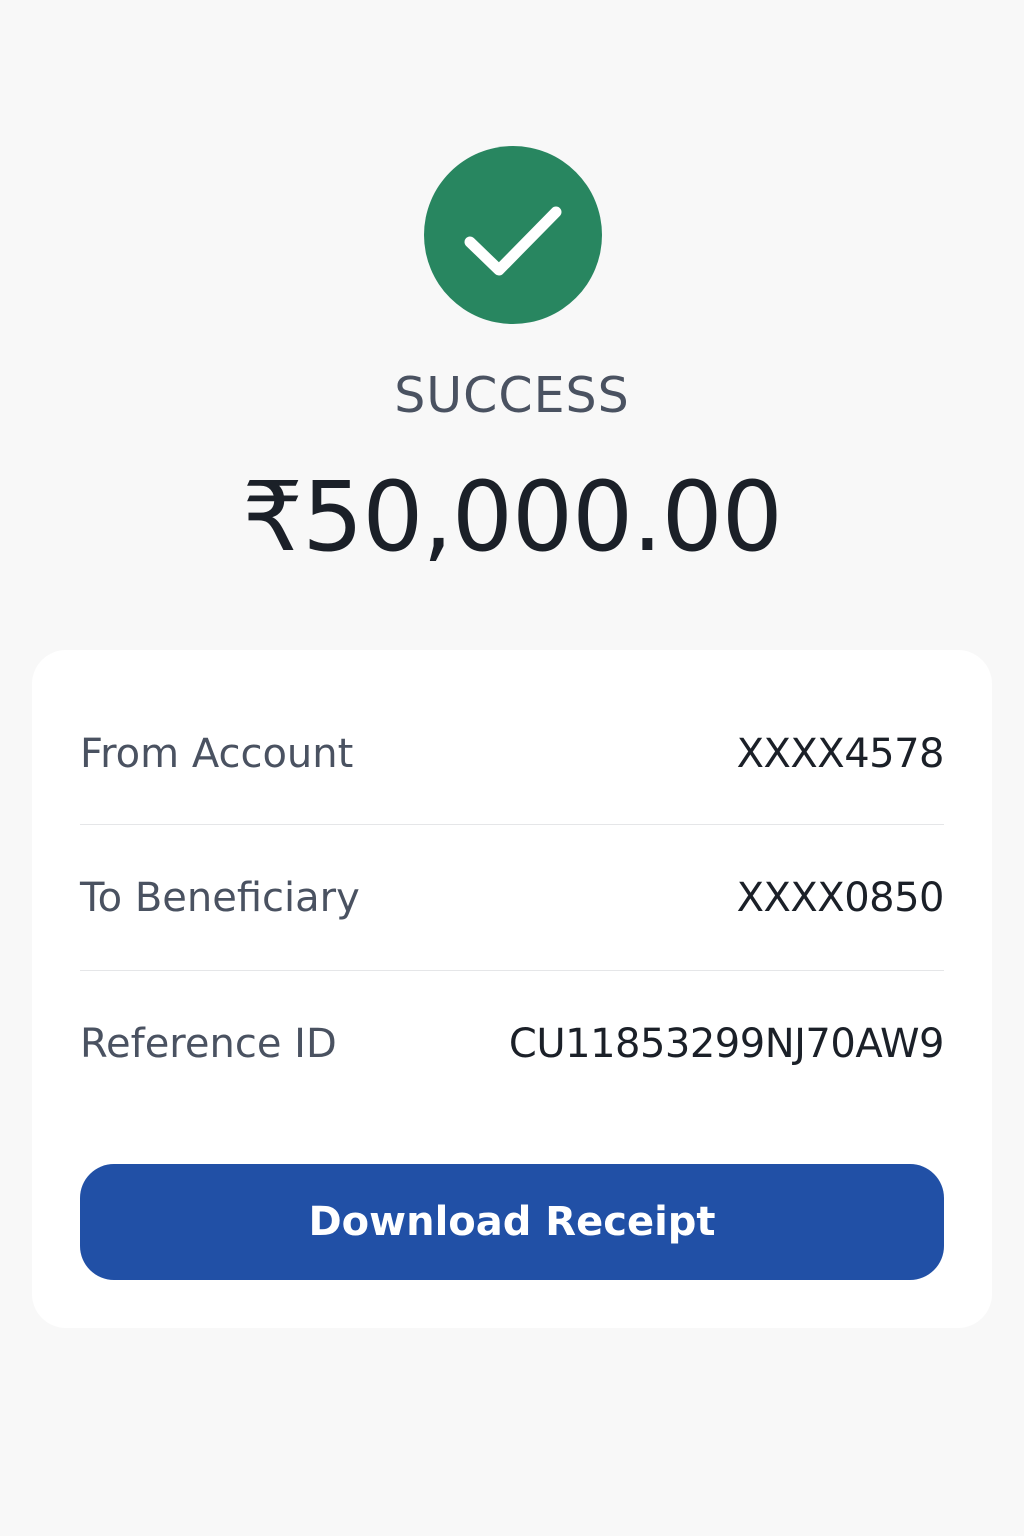 This screenshot has height=1536, width=1024. What do you see at coordinates (220, 897) in the screenshot?
I see `to-beneficiary-label: To Beneficiary` at bounding box center [220, 897].